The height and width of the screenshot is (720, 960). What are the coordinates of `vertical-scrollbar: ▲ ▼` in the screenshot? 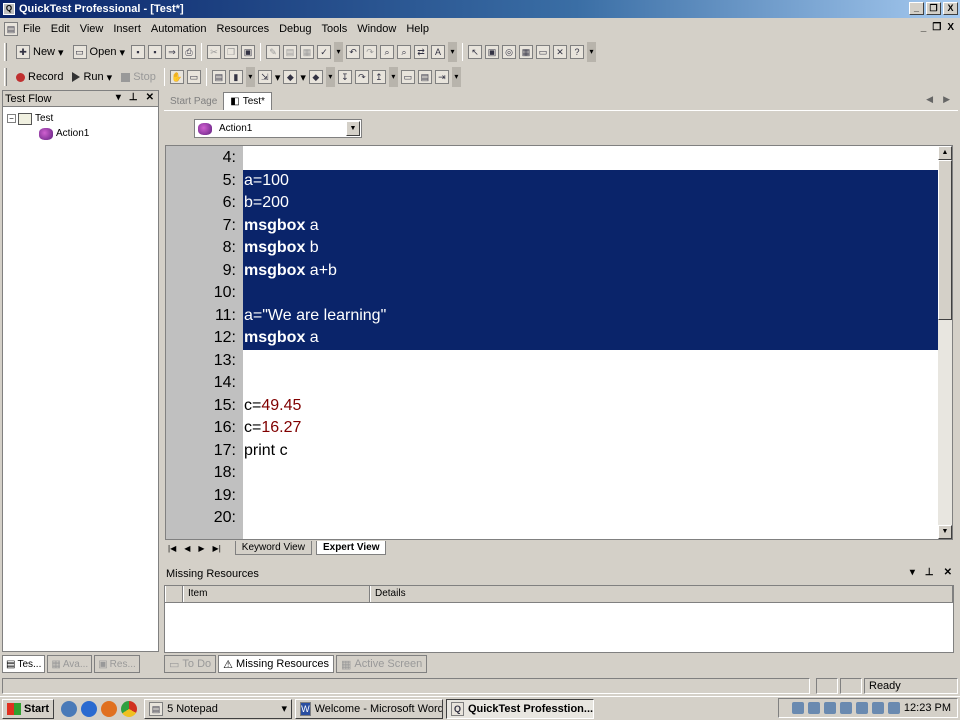 It's located at (945, 342).